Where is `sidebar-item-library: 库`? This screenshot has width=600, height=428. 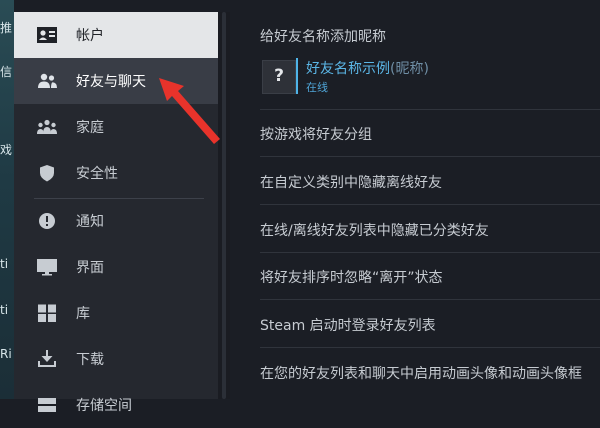 sidebar-item-library: 库 is located at coordinates (116, 313).